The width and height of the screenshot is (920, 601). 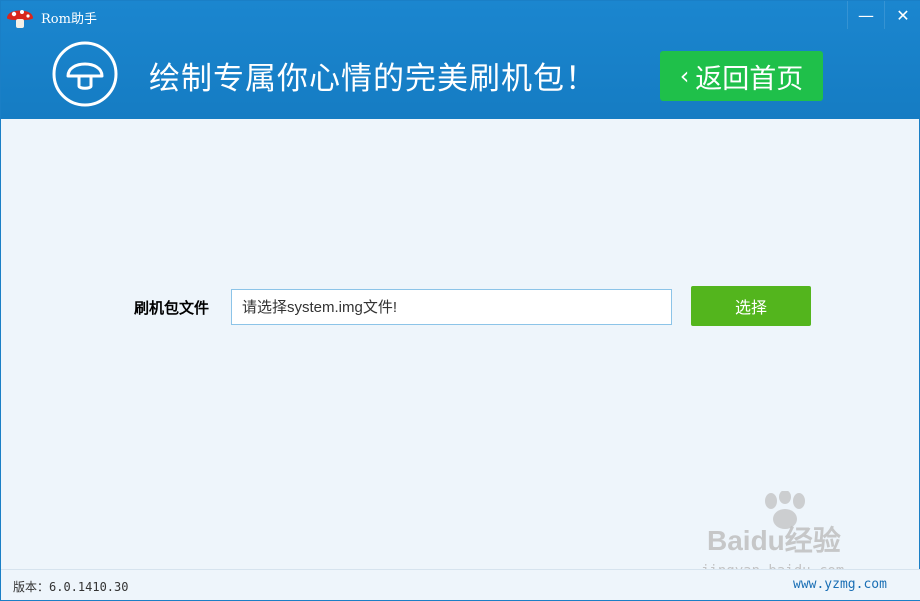 What do you see at coordinates (749, 79) in the screenshot?
I see `back-home-label: 返回首页` at bounding box center [749, 79].